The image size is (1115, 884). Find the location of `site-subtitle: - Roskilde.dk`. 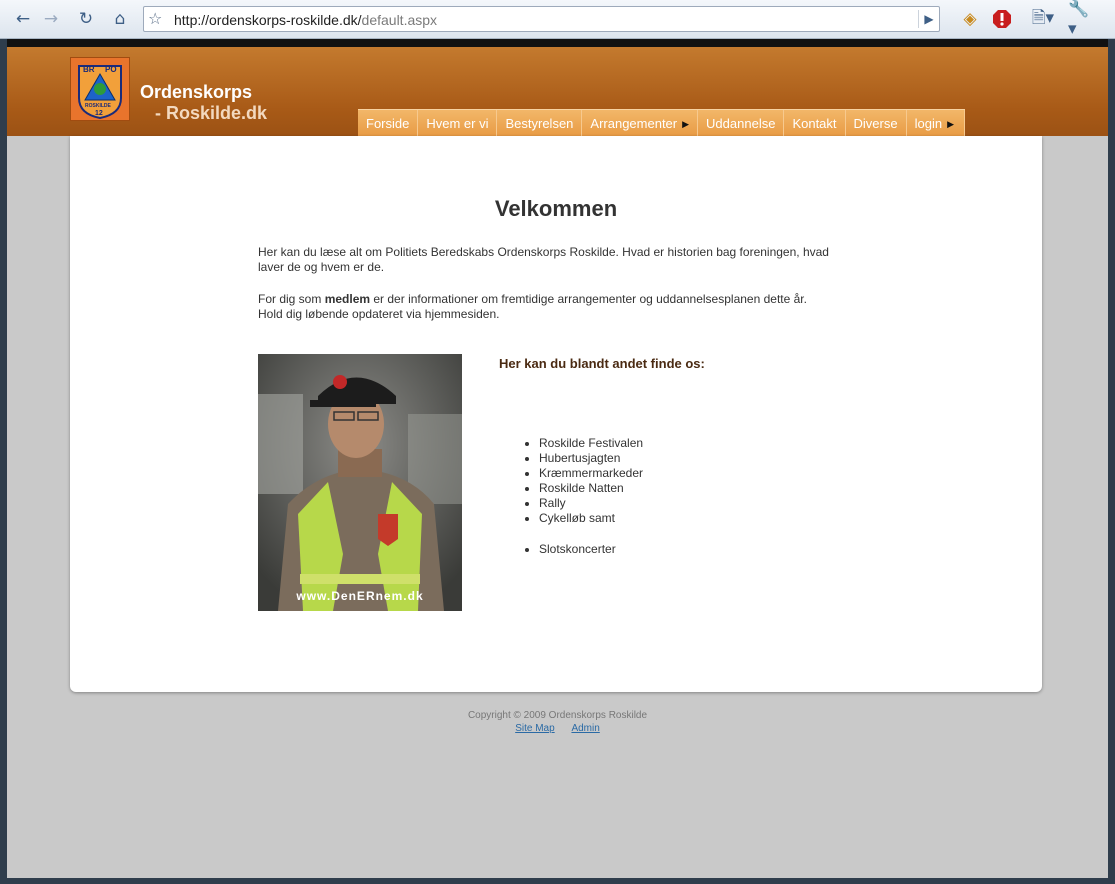

site-subtitle: - Roskilde.dk is located at coordinates (211, 113).